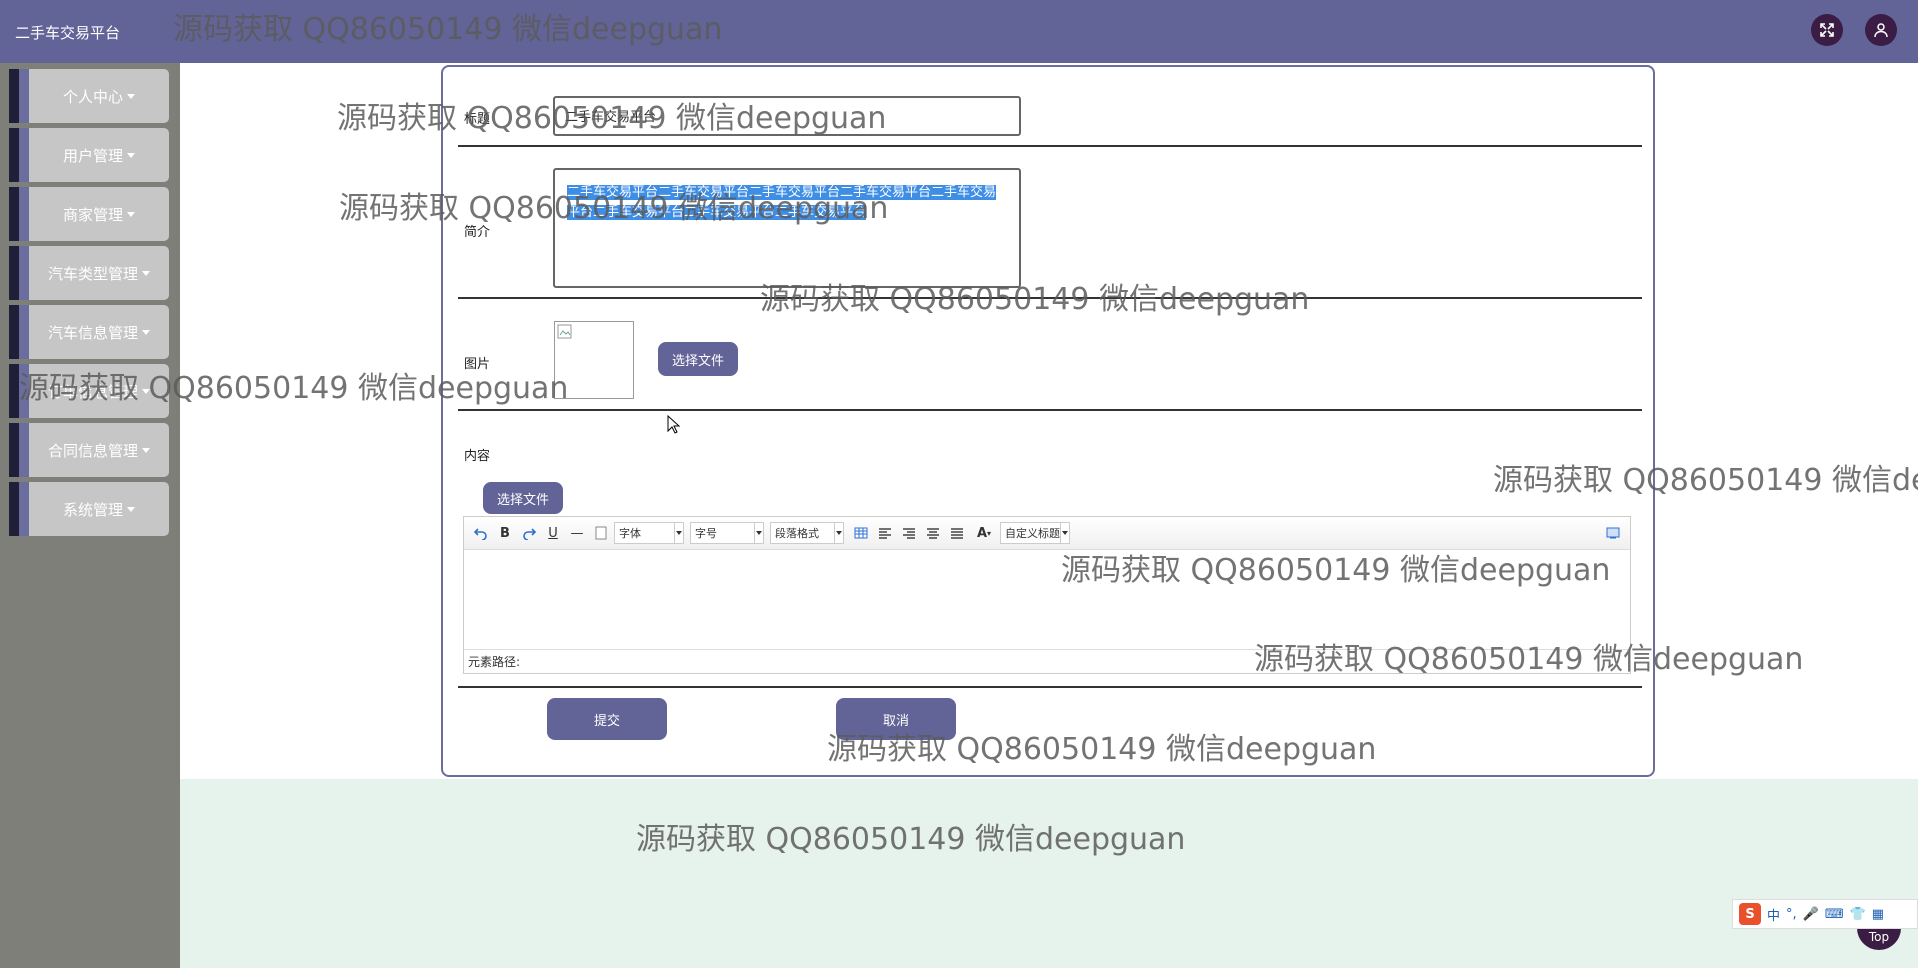  Describe the element at coordinates (1881, 30) in the screenshot. I see `user-avatar-icon` at that location.